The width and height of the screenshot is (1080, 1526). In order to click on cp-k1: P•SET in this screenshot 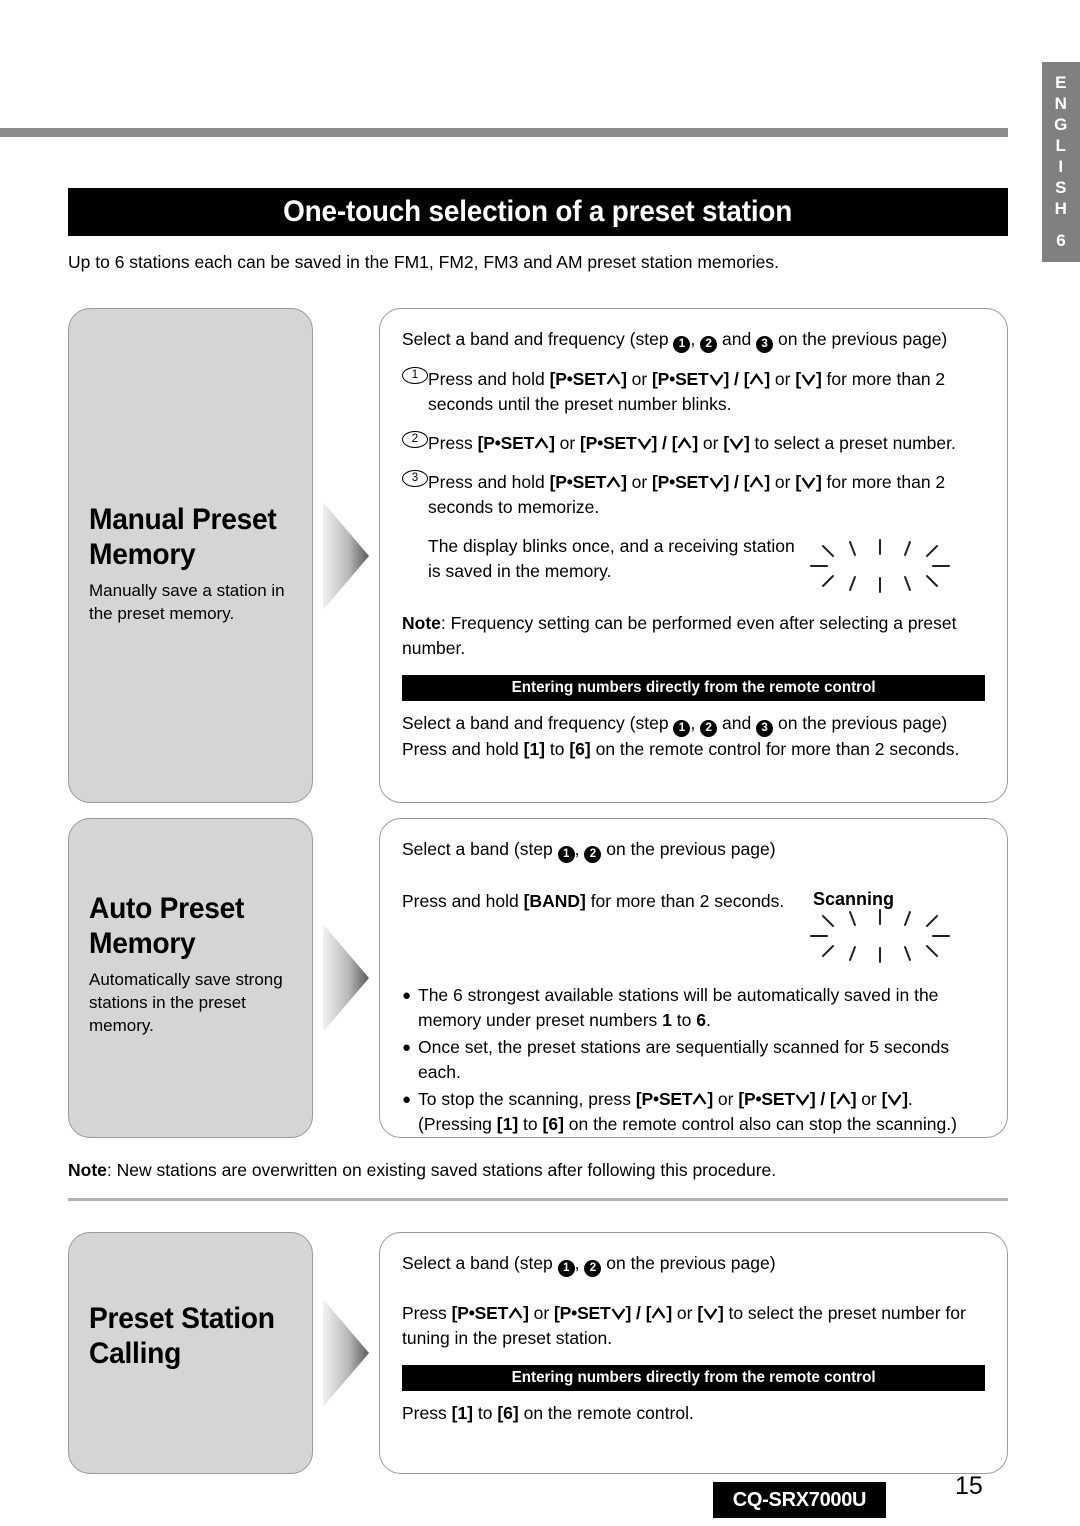, I will do `click(483, 1313)`.